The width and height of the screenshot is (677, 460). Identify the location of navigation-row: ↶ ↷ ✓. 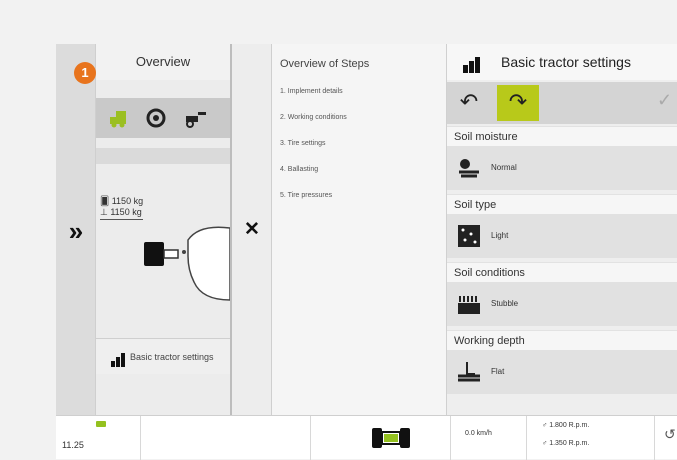
(562, 103).